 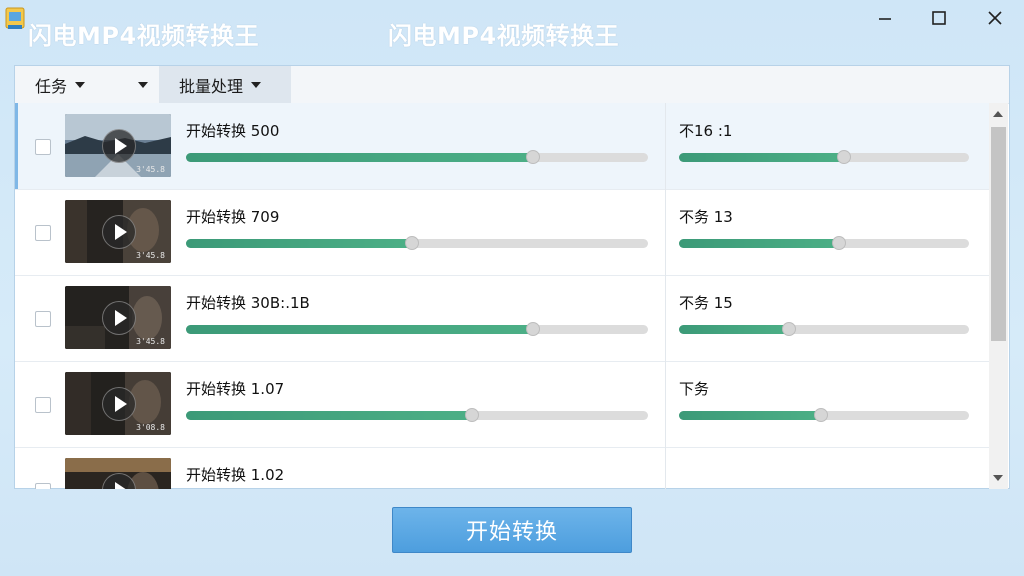 What do you see at coordinates (15, 19) in the screenshot?
I see `app-icon` at bounding box center [15, 19].